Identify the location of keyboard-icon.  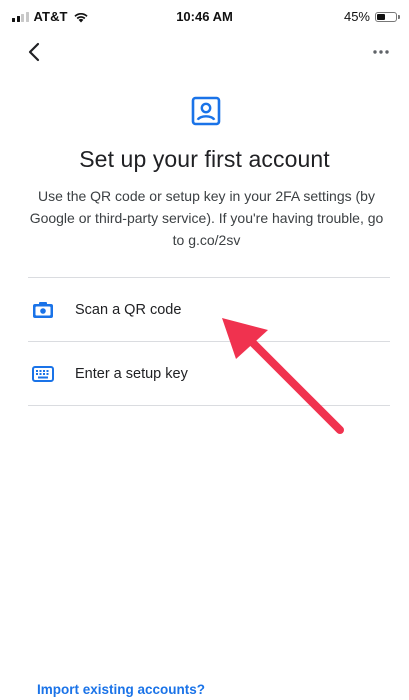
(43, 374).